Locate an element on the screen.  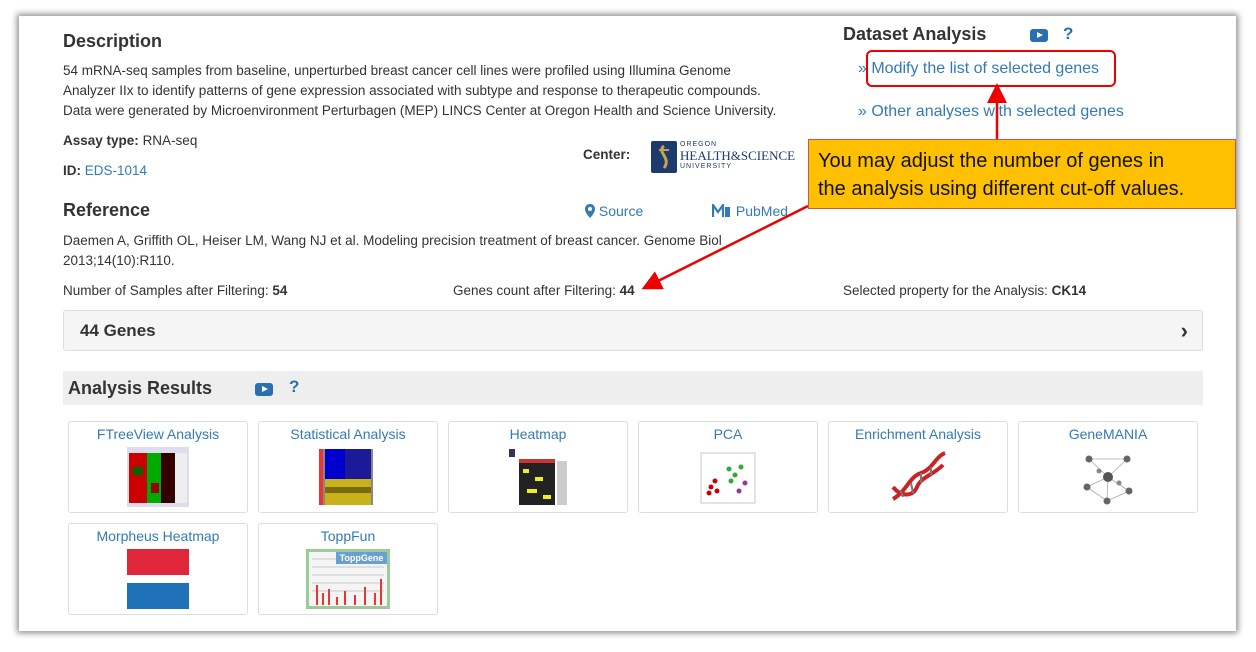
annotation-arrows is located at coordinates (824, 186).